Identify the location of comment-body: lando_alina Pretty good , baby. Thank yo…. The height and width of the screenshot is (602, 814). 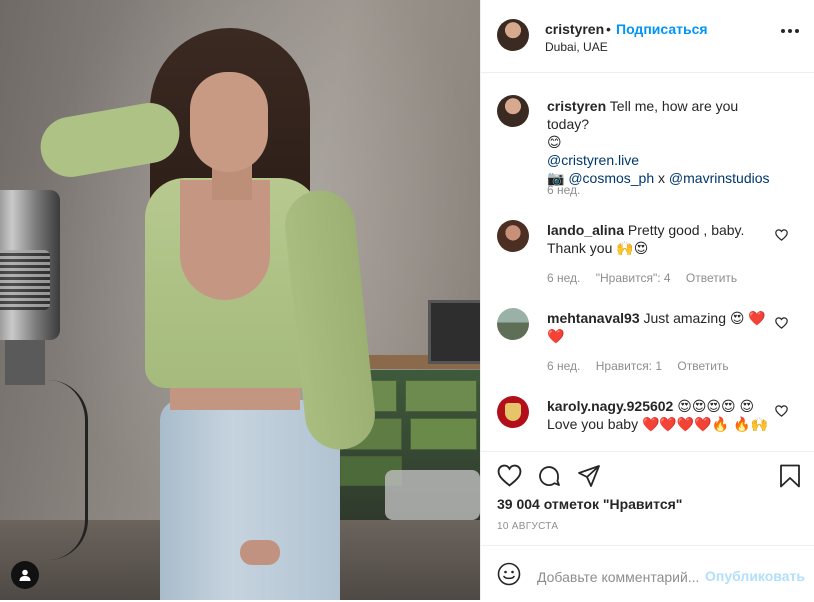
(662, 239).